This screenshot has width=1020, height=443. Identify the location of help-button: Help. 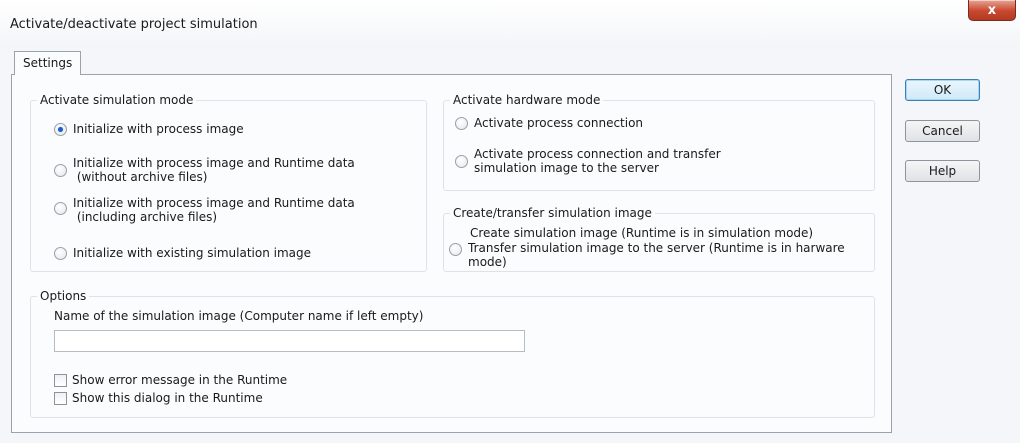
(942, 171).